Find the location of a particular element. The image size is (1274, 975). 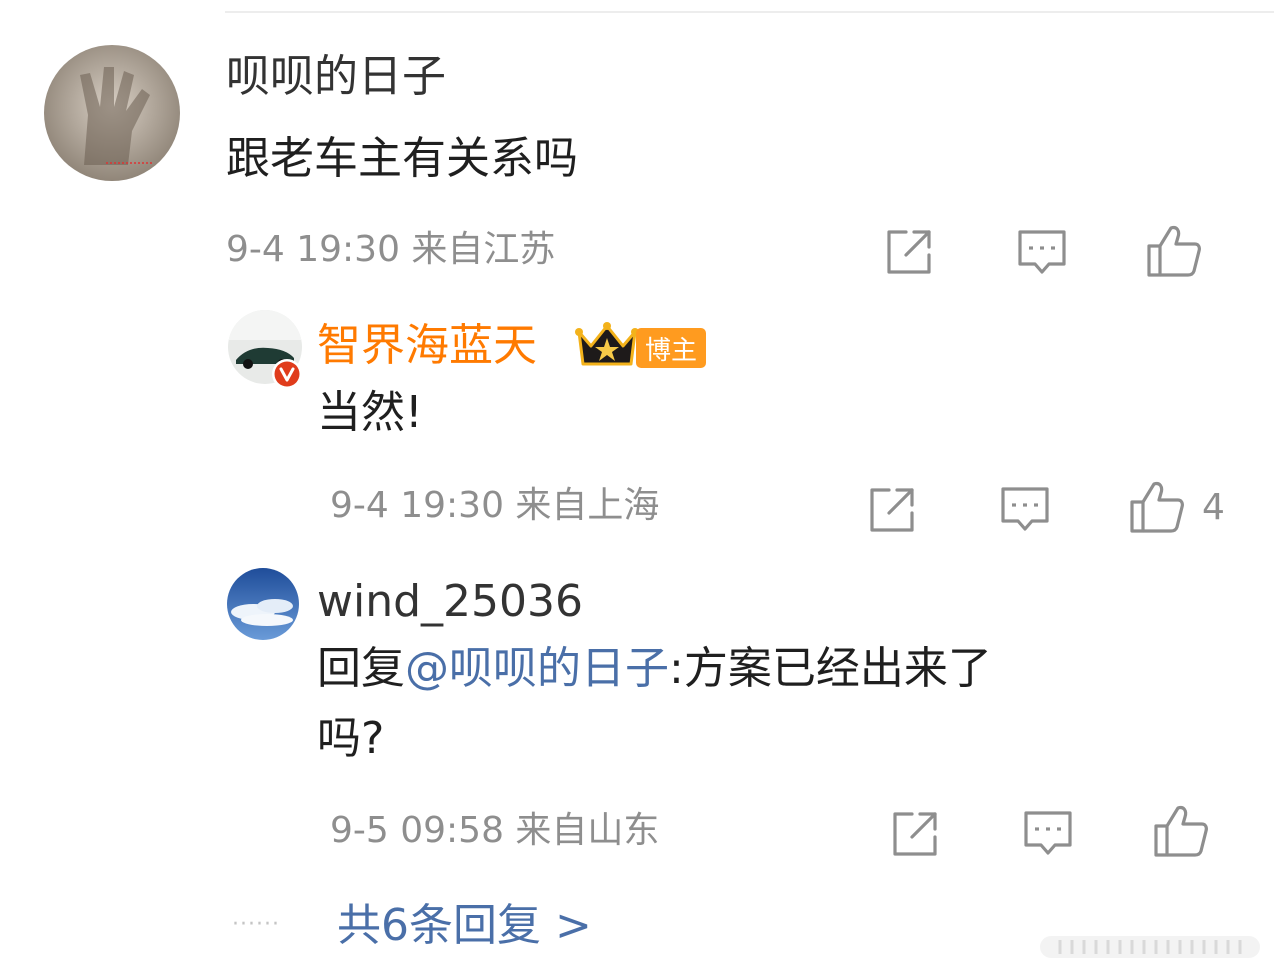

comment-text: 跟老车主有关系吗 is located at coordinates (402, 158).